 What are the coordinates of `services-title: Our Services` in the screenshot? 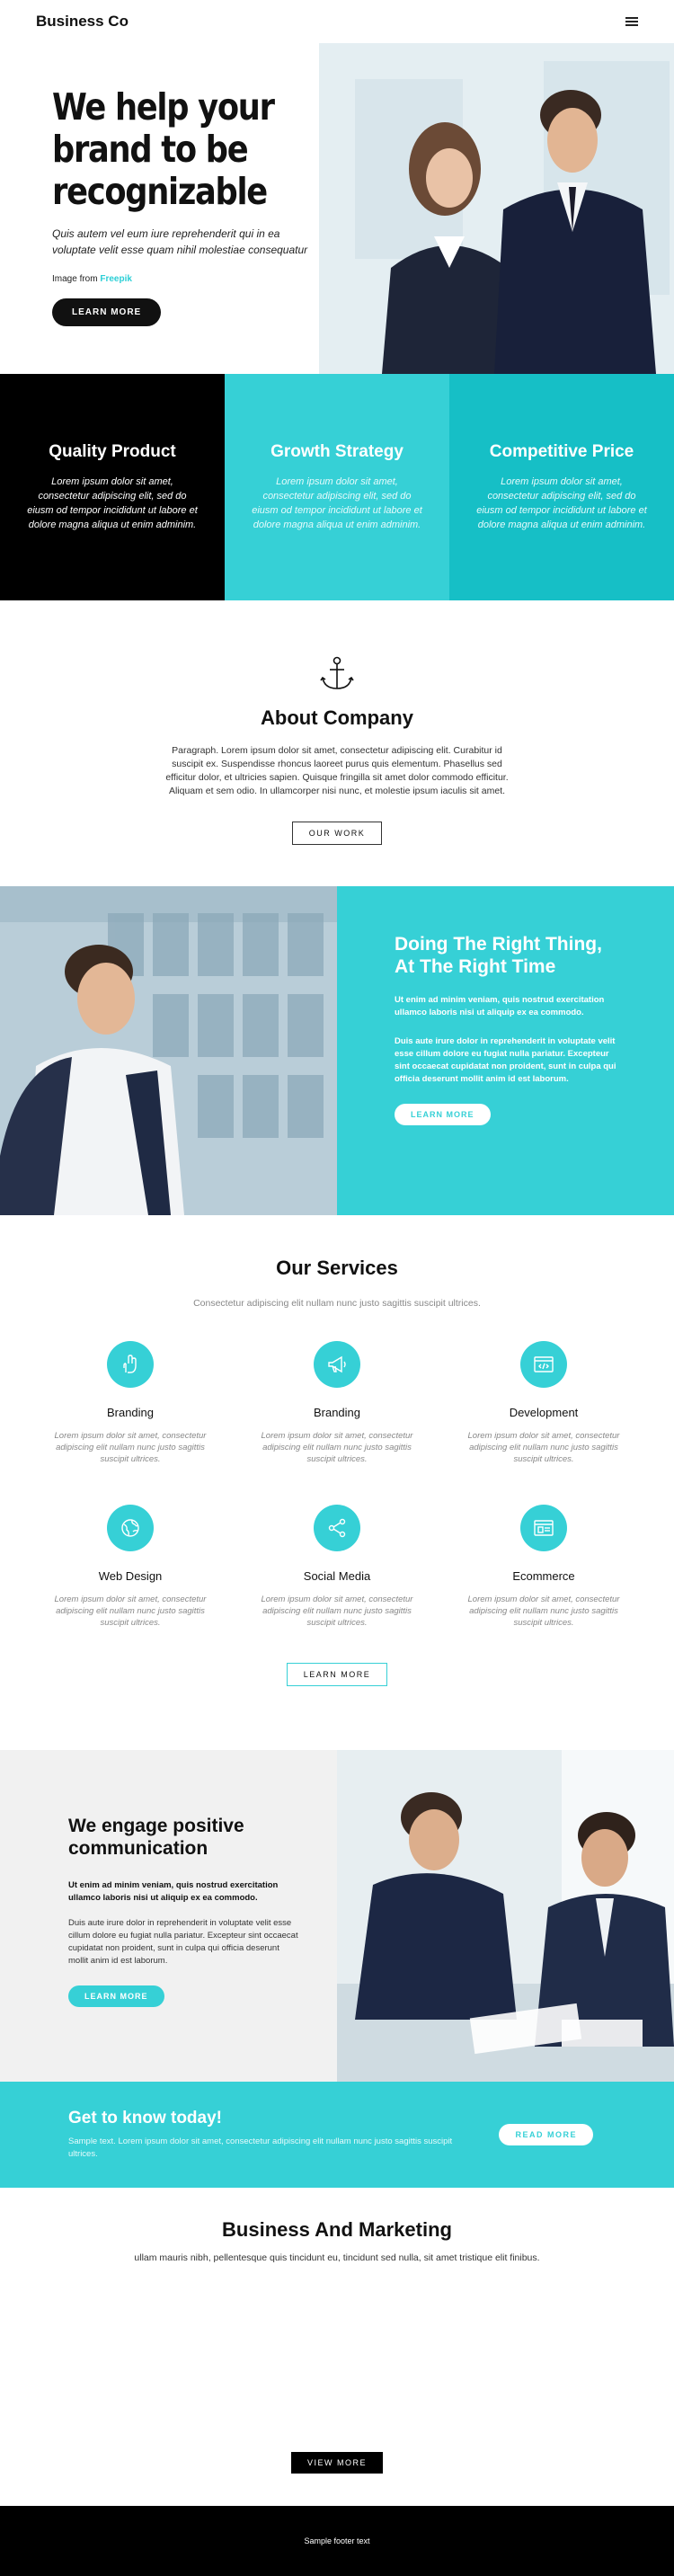 It's located at (337, 1268).